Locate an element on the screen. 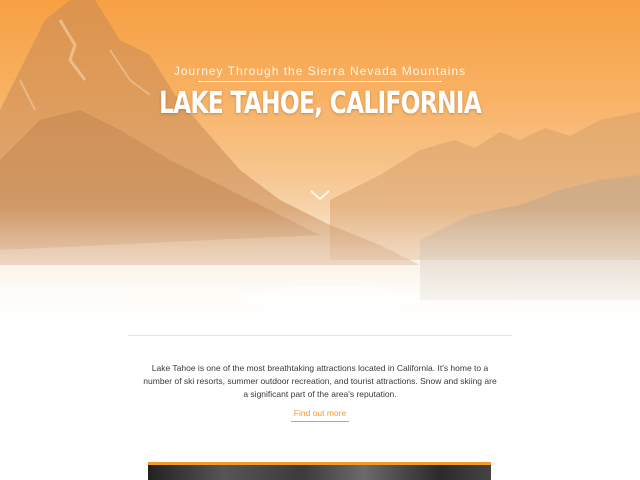  chevron-down-icon is located at coordinates (320, 195).